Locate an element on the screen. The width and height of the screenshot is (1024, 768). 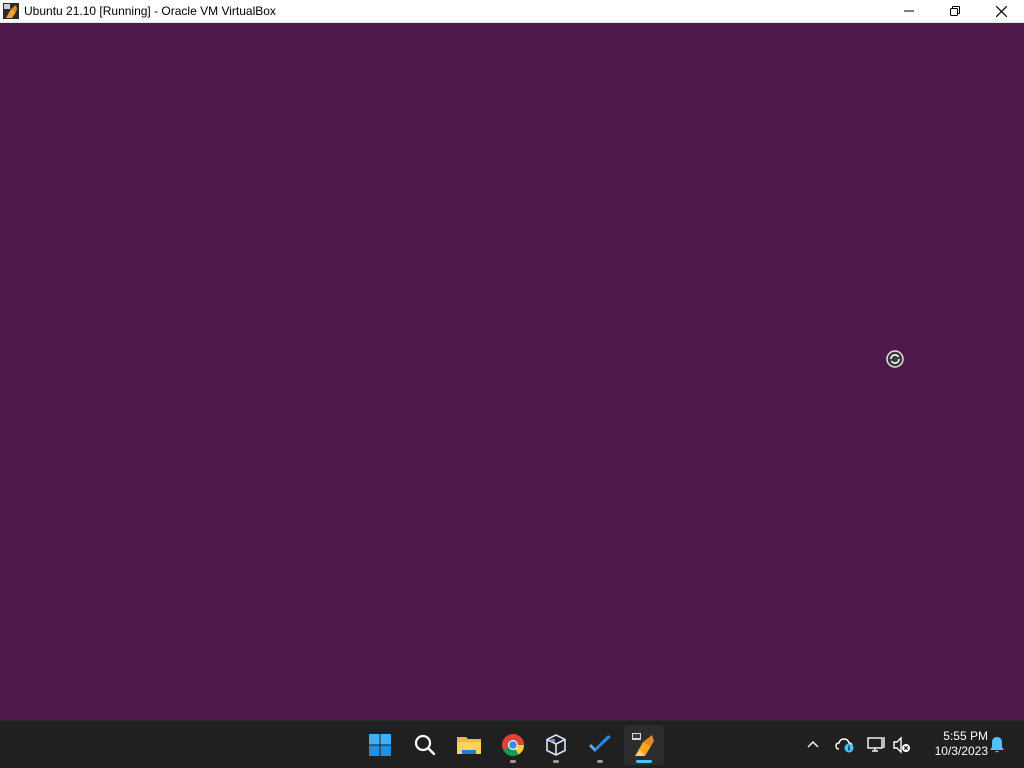
close-button is located at coordinates (1001, 11).